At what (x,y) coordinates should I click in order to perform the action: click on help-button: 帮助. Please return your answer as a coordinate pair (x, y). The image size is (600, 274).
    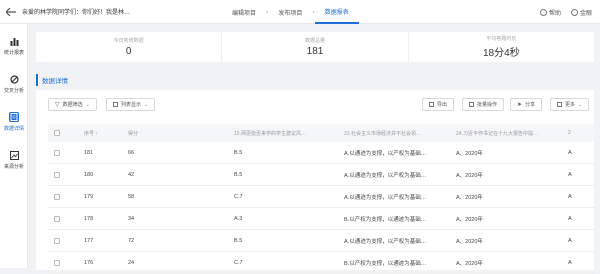
    Looking at the image, I should click on (550, 12).